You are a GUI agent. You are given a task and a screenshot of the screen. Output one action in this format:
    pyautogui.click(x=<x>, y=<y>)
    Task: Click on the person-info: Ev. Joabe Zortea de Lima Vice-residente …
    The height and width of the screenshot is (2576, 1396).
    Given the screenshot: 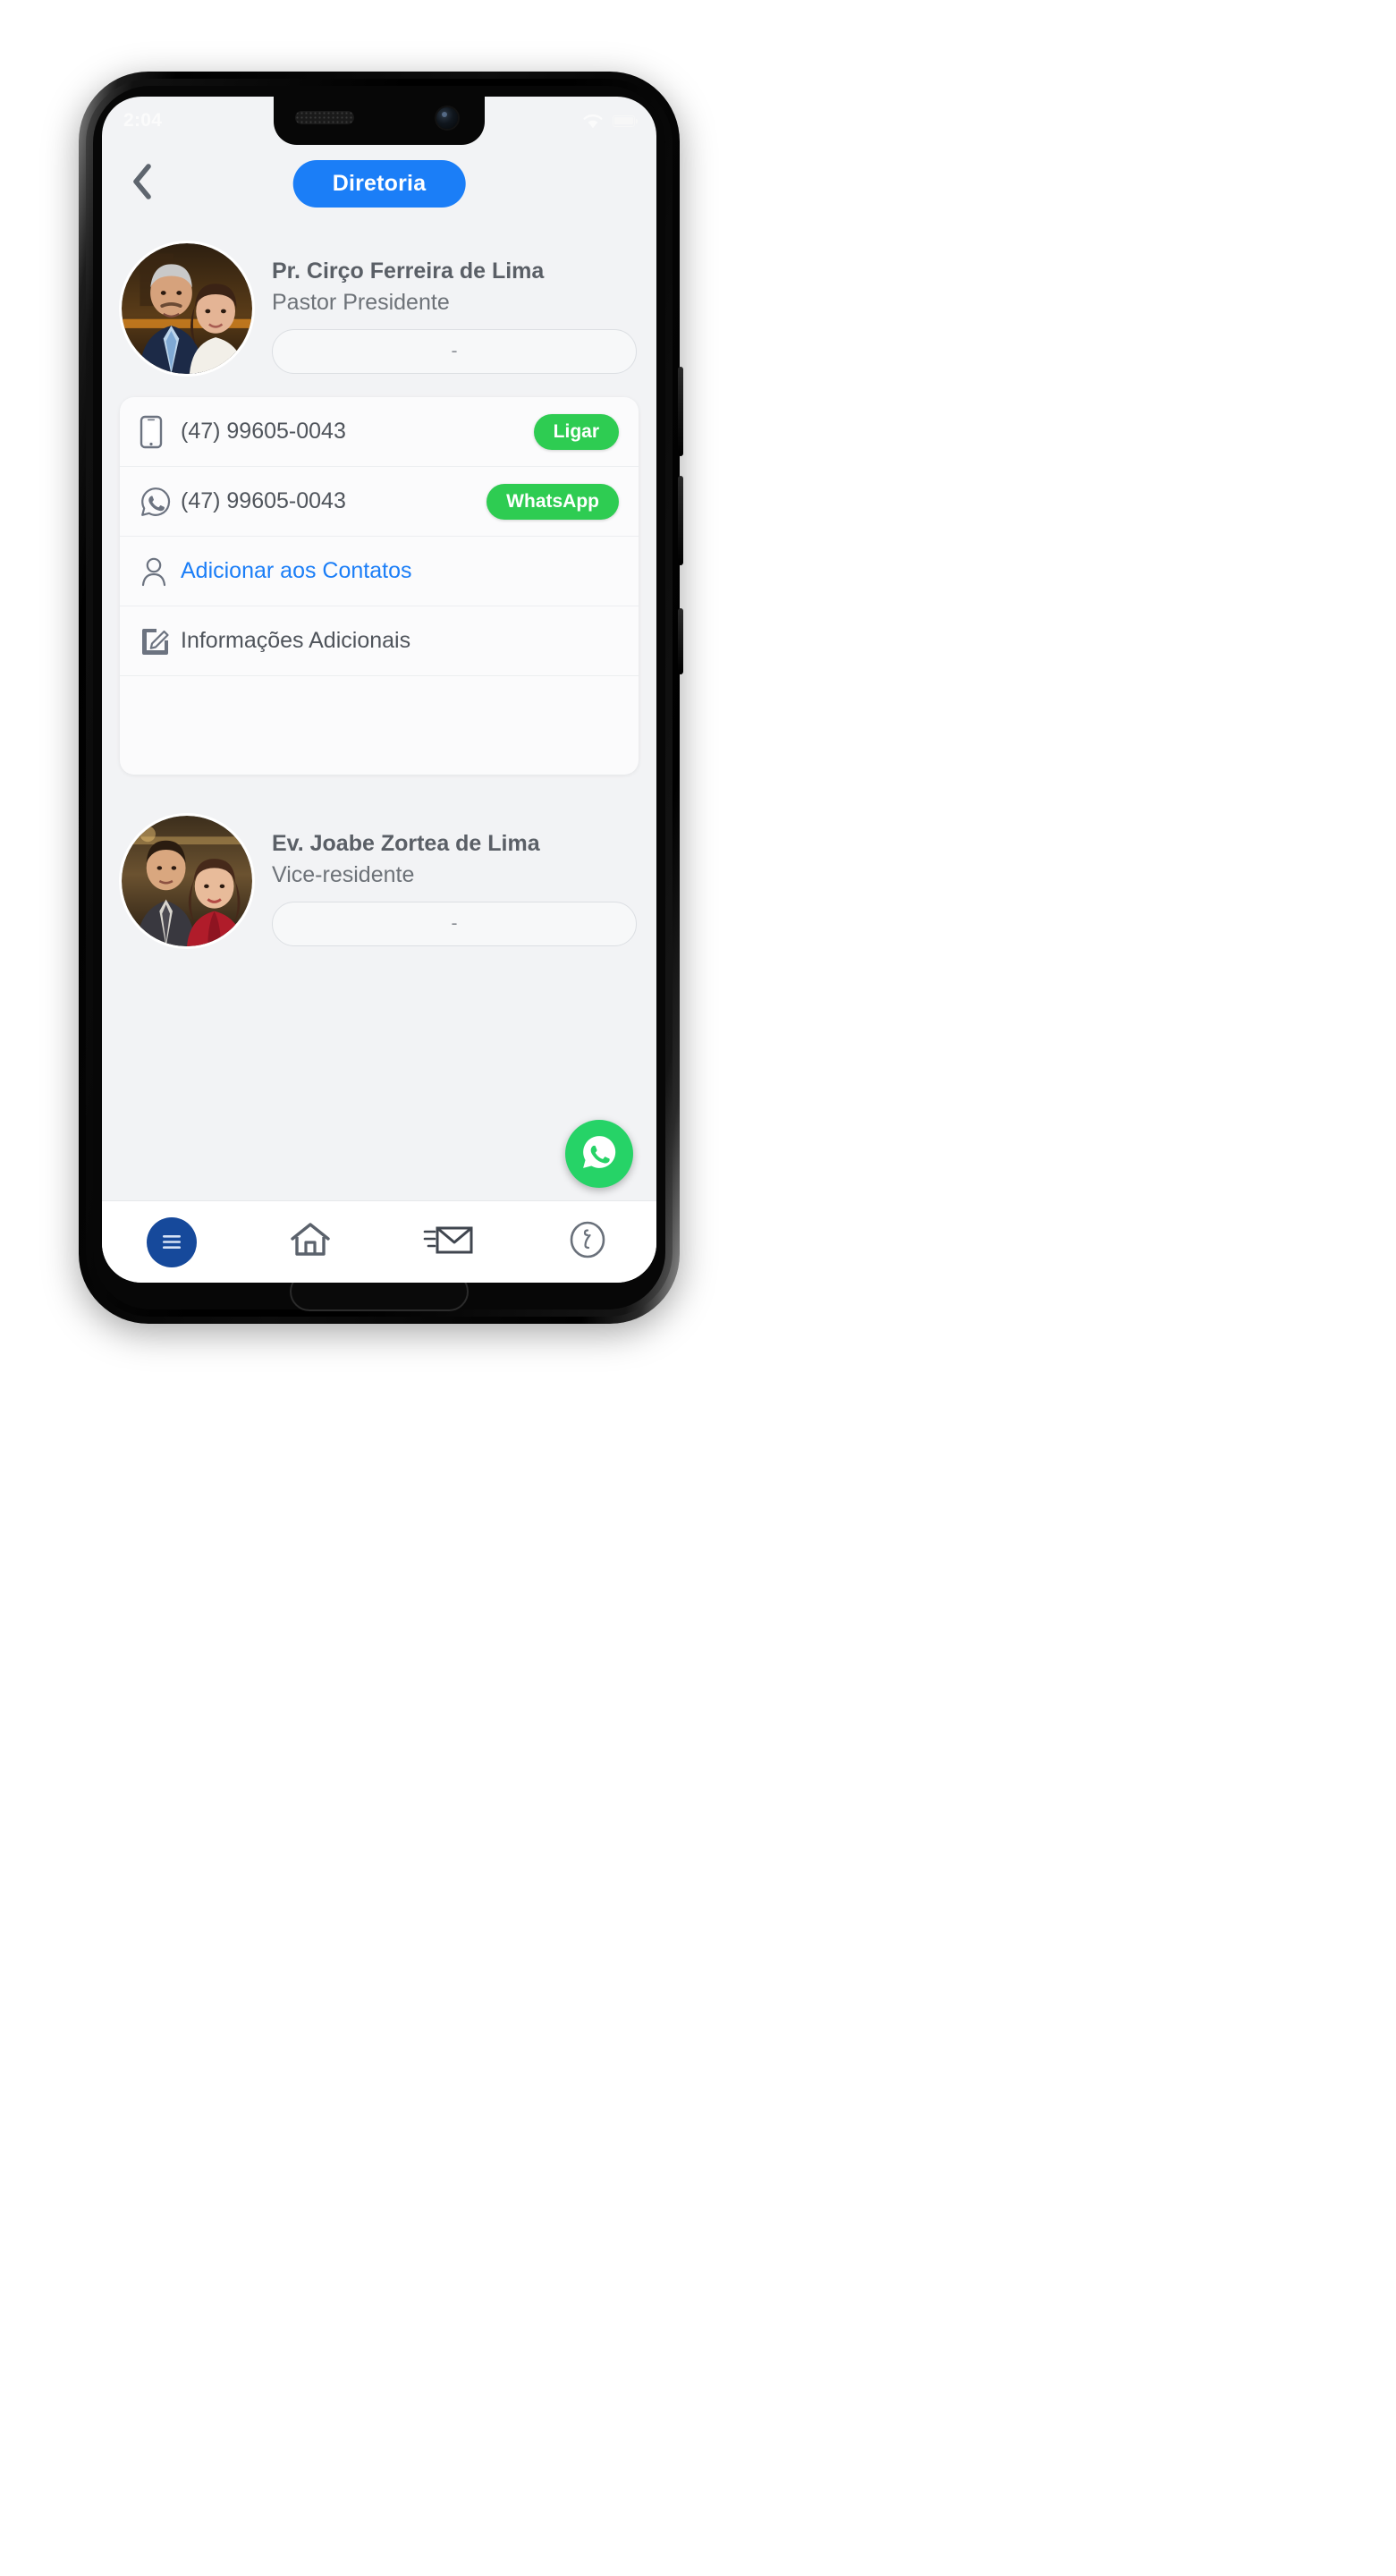 What is the action you would take?
    pyautogui.click(x=444, y=881)
    